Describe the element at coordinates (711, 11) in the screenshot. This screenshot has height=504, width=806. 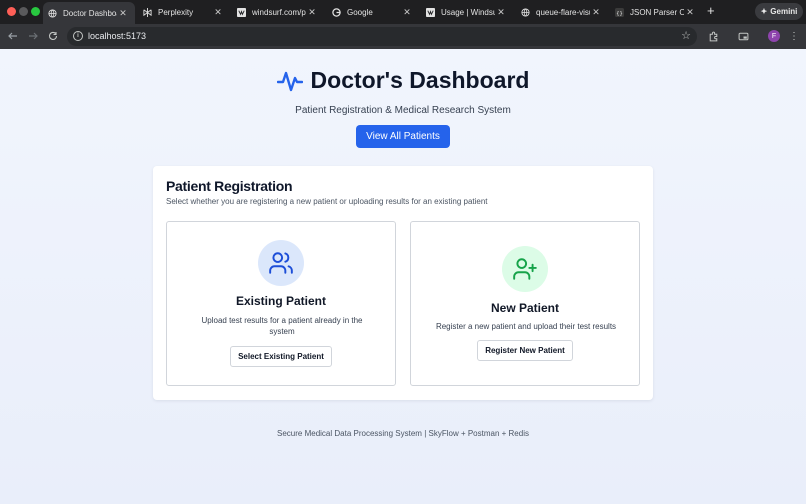
I see `new-tab-button: +` at that location.